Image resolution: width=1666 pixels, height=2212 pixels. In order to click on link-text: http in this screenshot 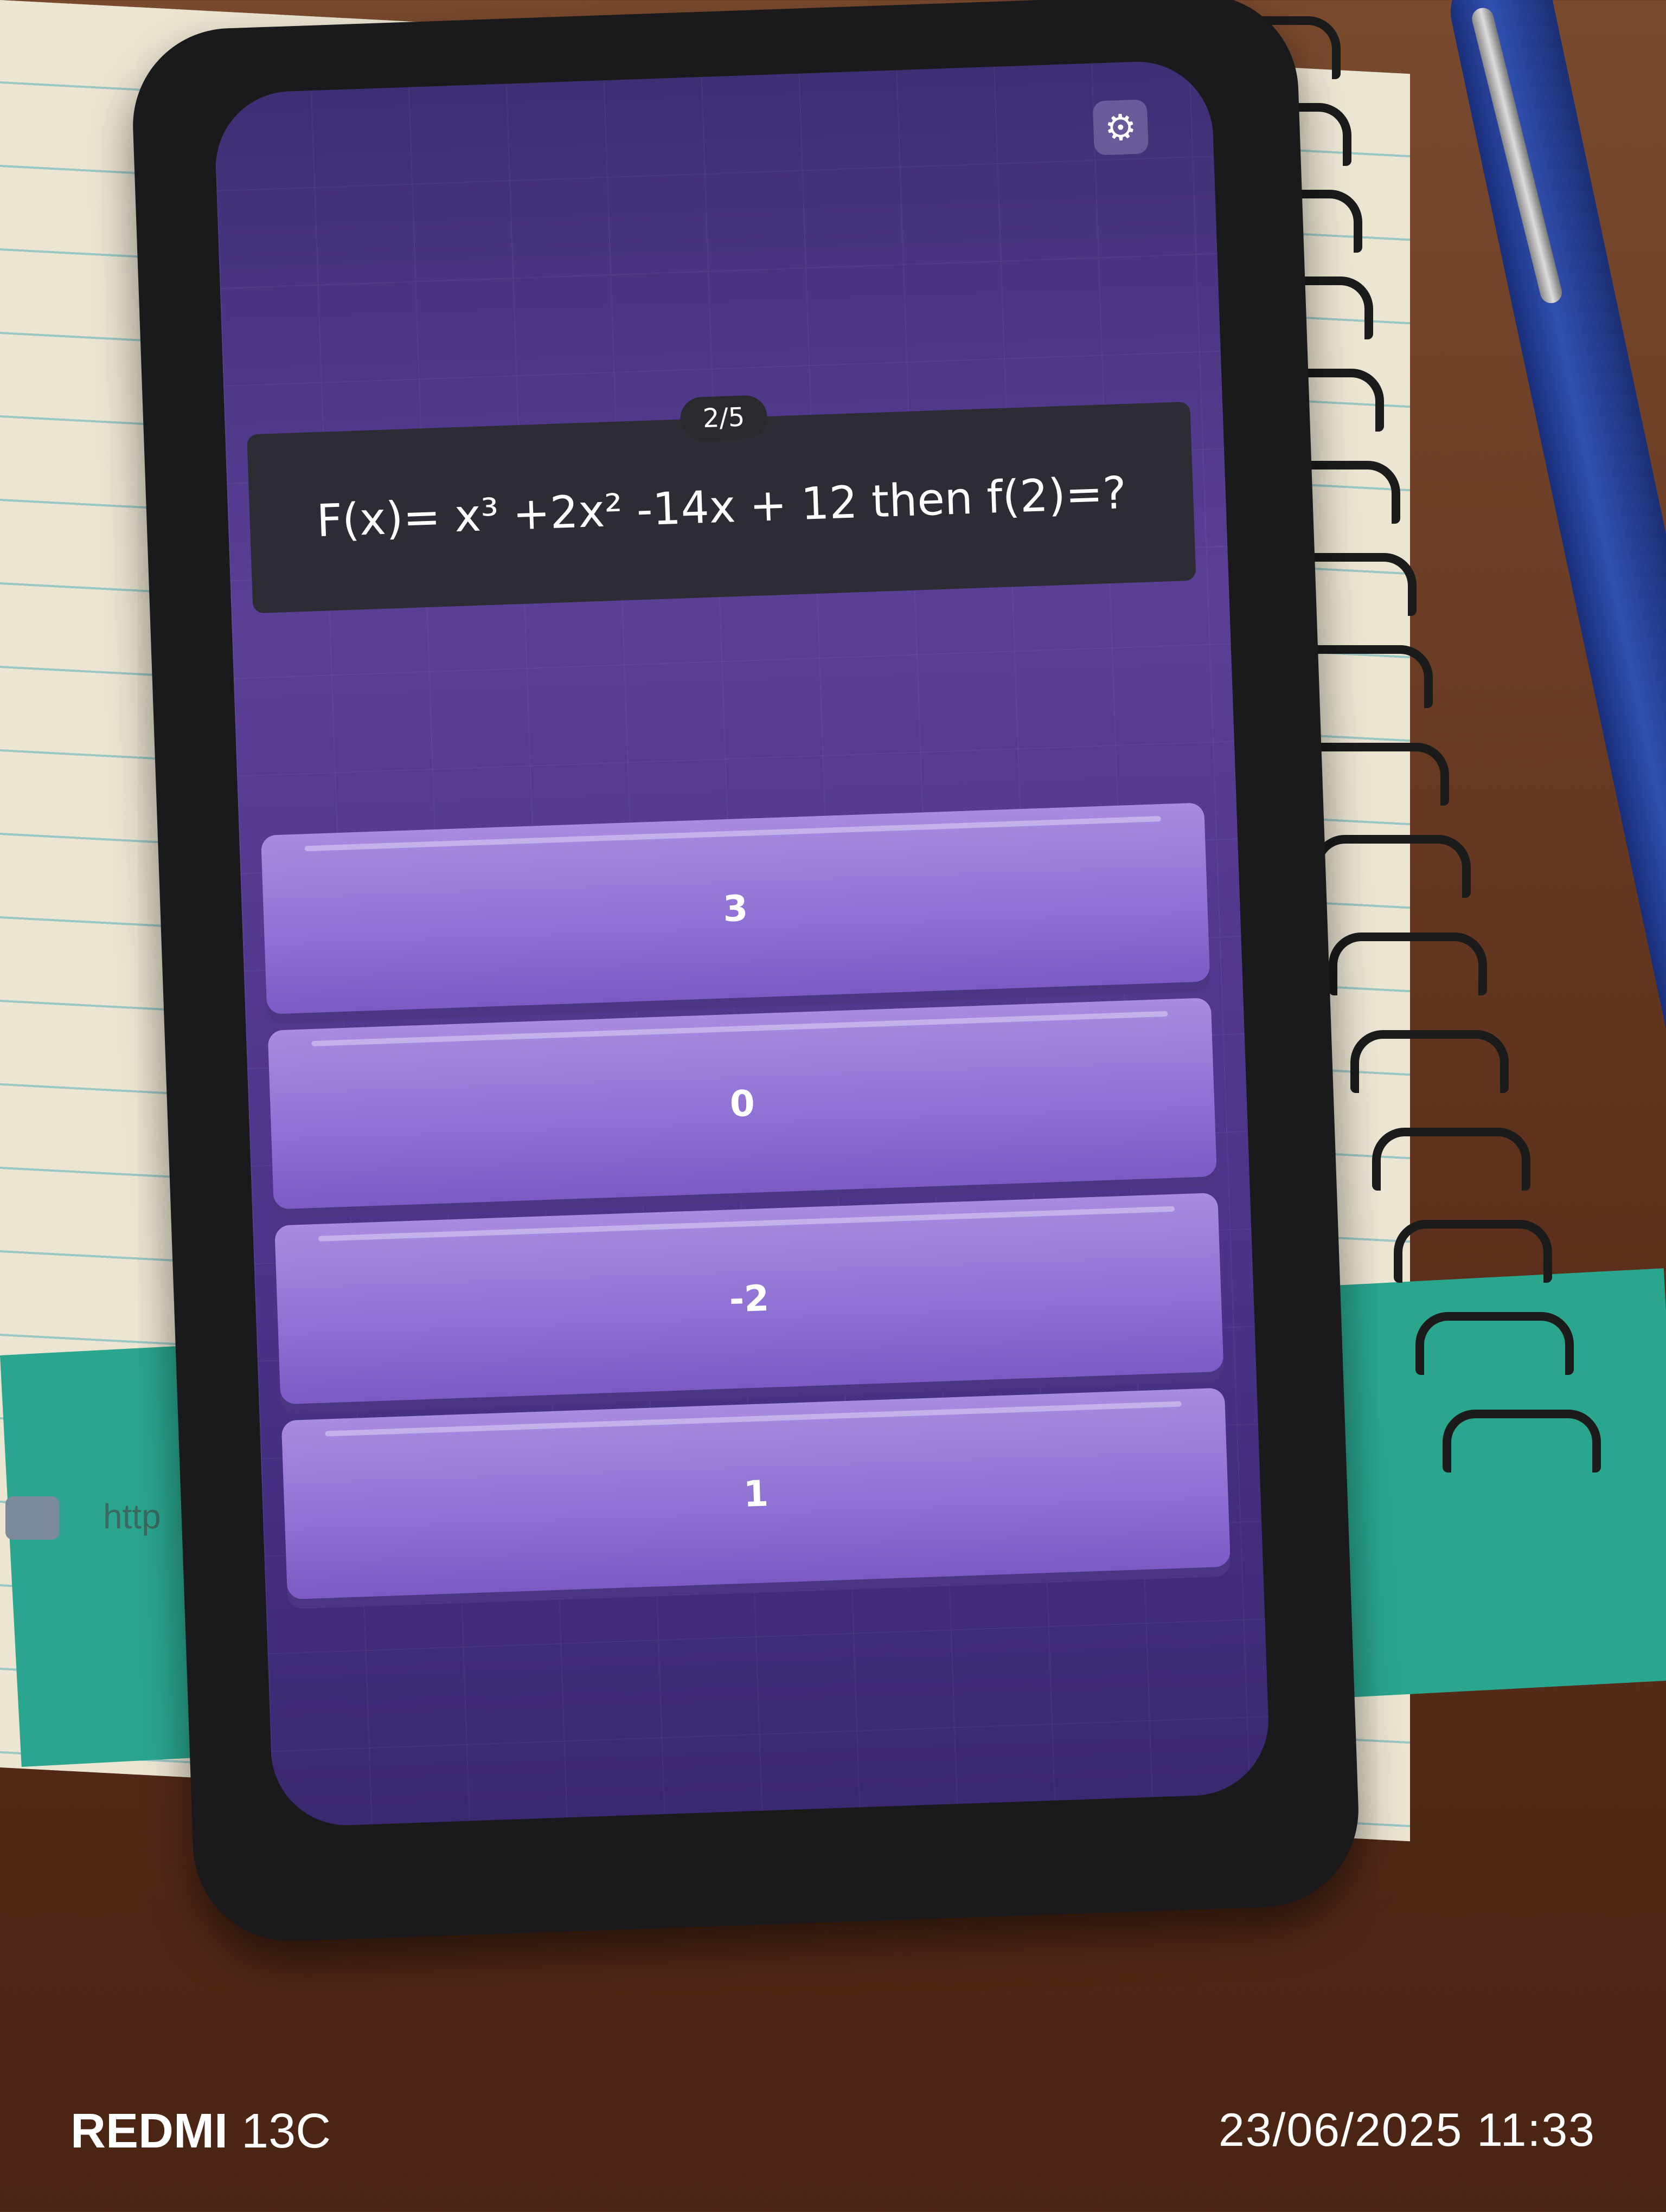, I will do `click(132, 1516)`.